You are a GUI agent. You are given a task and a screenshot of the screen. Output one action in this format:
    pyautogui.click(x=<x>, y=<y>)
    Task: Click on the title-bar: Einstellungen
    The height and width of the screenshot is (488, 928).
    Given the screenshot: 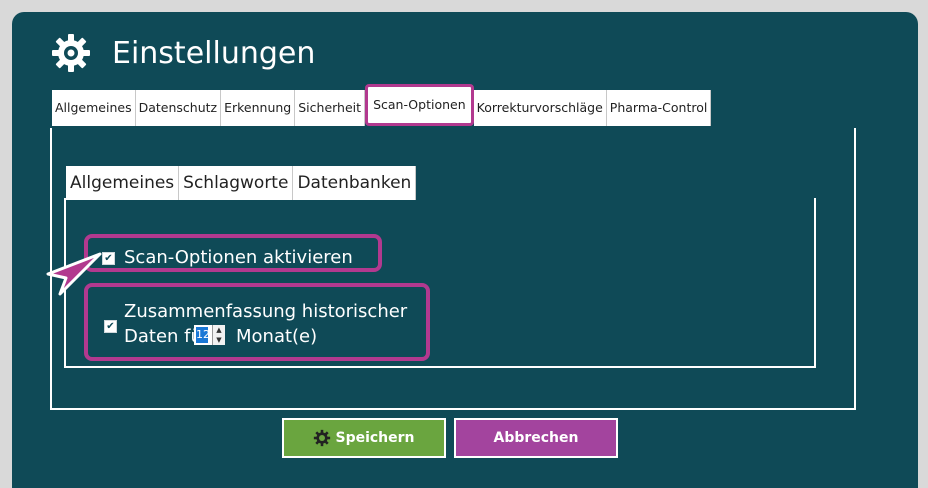 What is the action you would take?
    pyautogui.click(x=182, y=53)
    